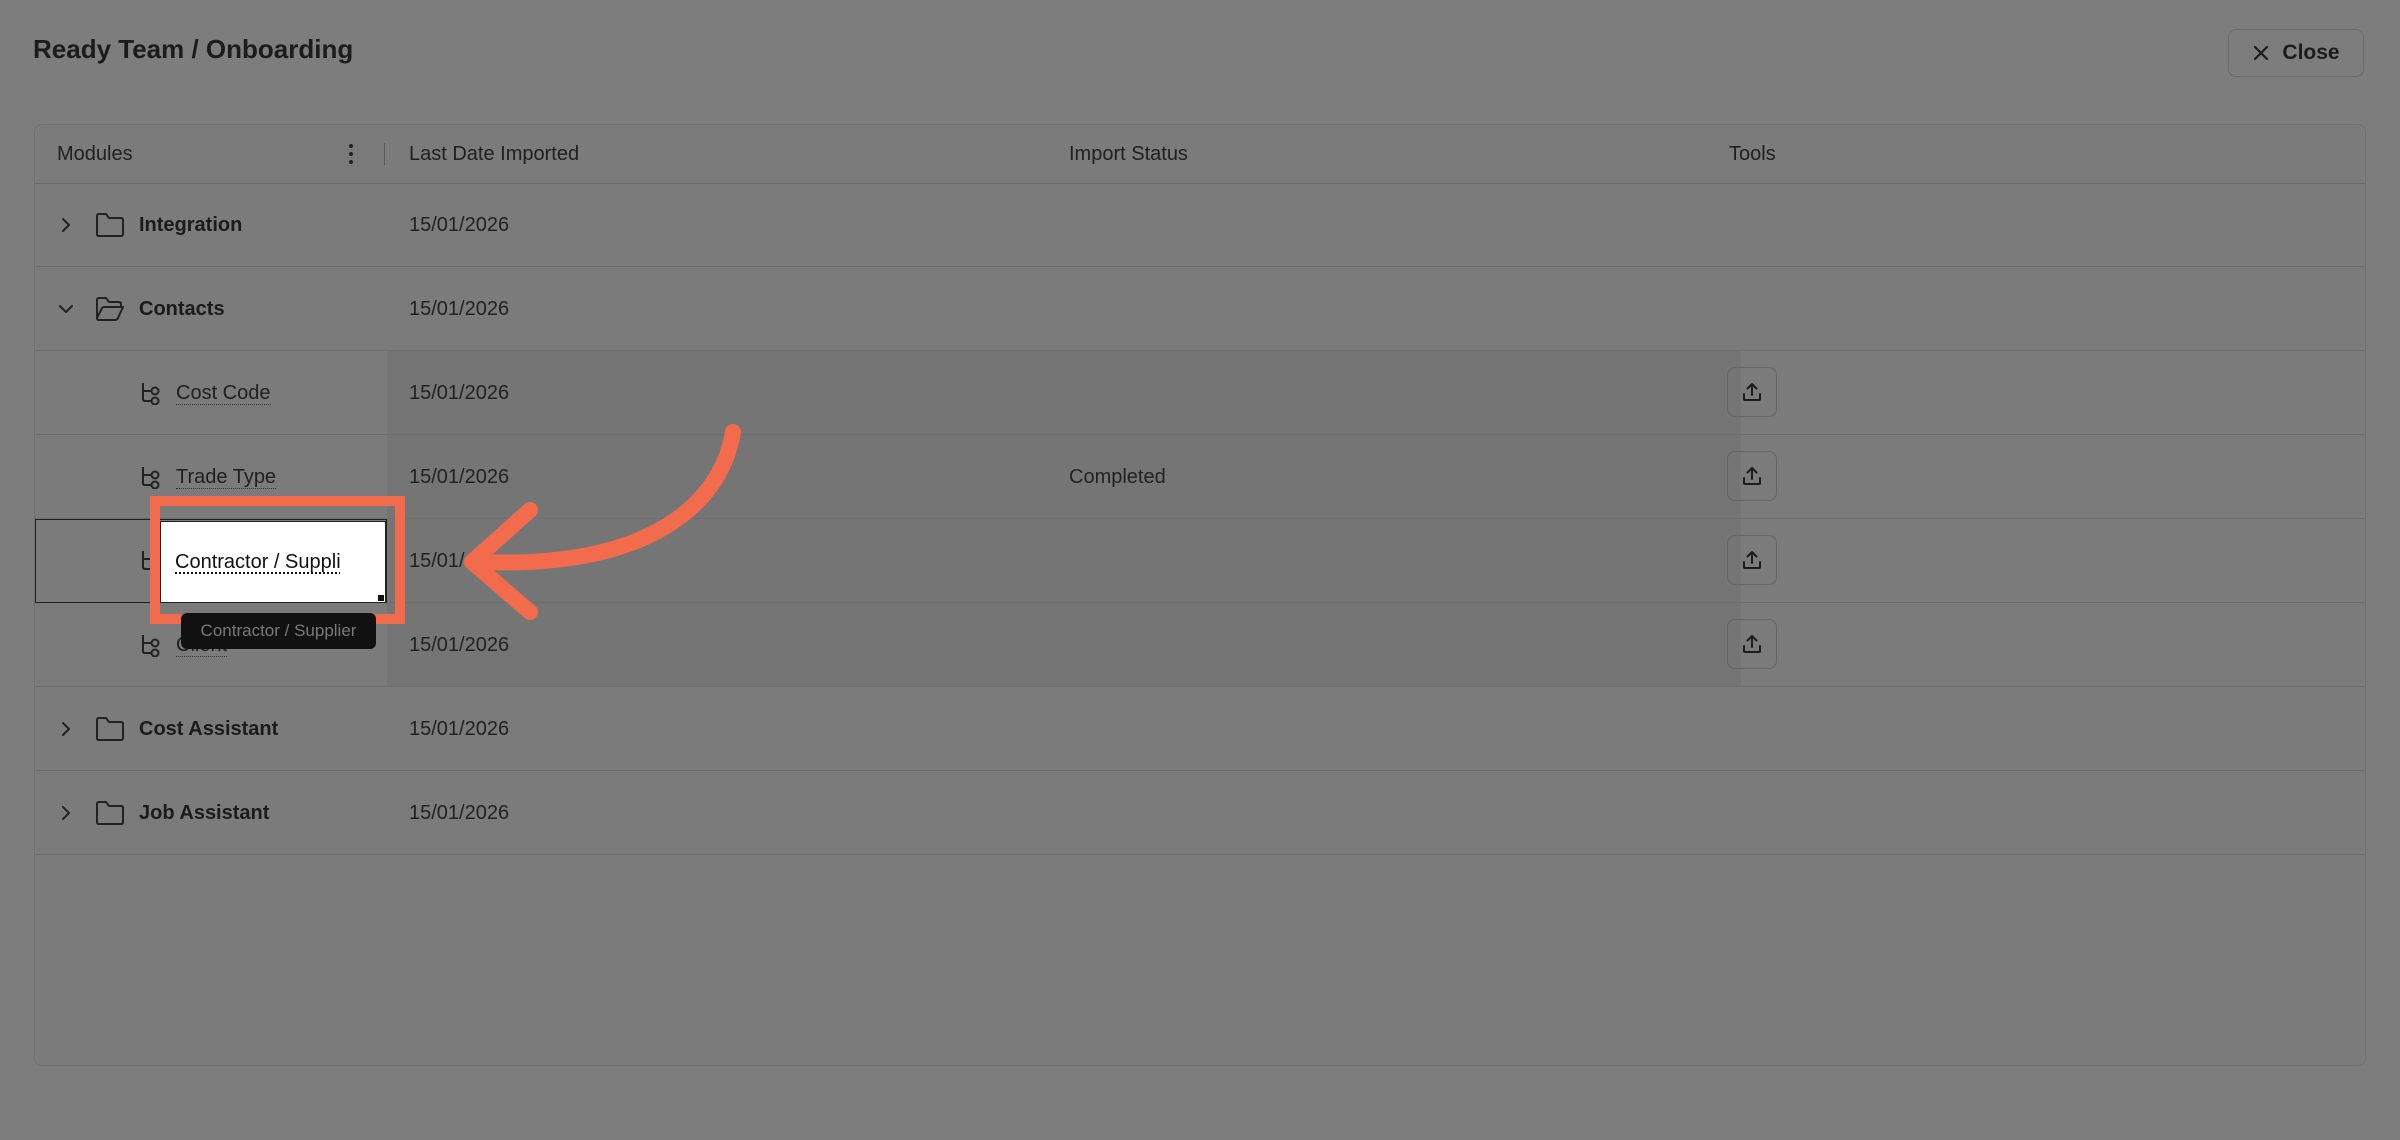 The image size is (2400, 1140). What do you see at coordinates (258, 561) in the screenshot?
I see `name-edit-value: Contractor / Suppli` at bounding box center [258, 561].